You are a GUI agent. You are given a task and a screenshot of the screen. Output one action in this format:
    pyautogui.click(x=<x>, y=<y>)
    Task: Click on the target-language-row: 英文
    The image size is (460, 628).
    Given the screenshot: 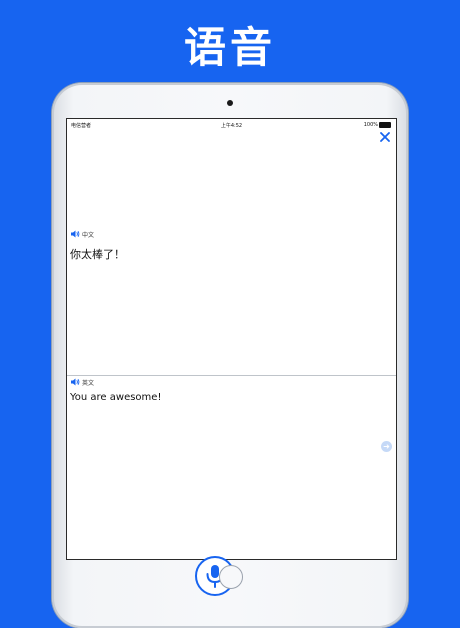 What is the action you would take?
    pyautogui.click(x=82, y=382)
    